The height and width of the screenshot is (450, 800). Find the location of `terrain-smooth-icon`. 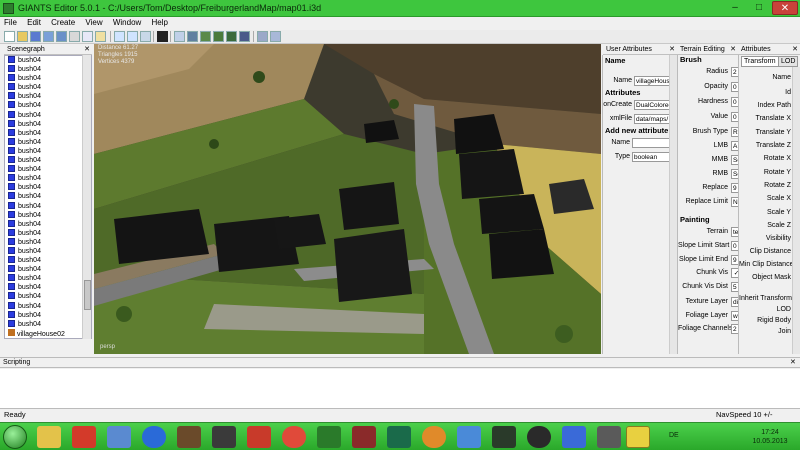

terrain-smooth-icon is located at coordinates (231, 36).